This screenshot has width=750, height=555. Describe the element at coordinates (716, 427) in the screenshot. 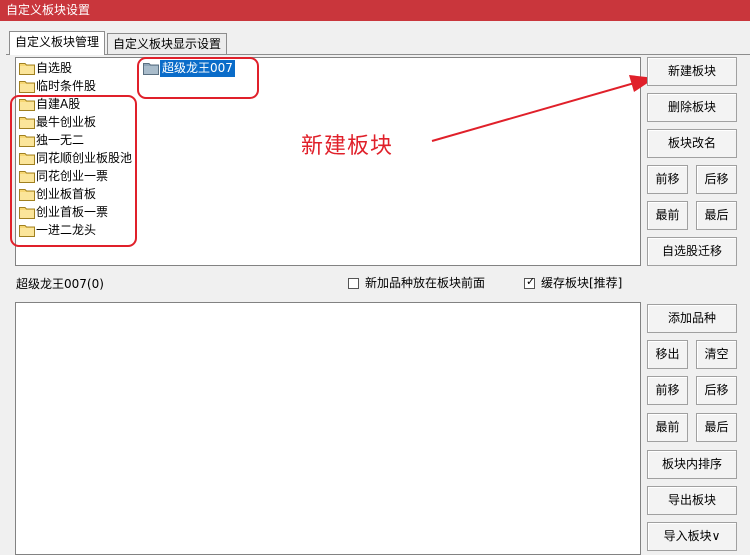

I see `stock-move-last-button: 最后` at that location.